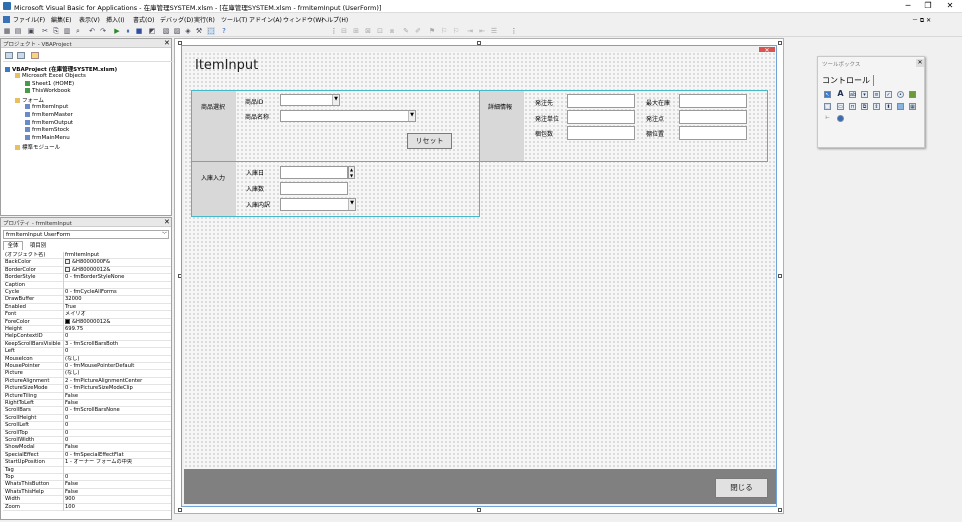 This screenshot has height=522, width=962. I want to click on close-button: 閉じる, so click(741, 488).